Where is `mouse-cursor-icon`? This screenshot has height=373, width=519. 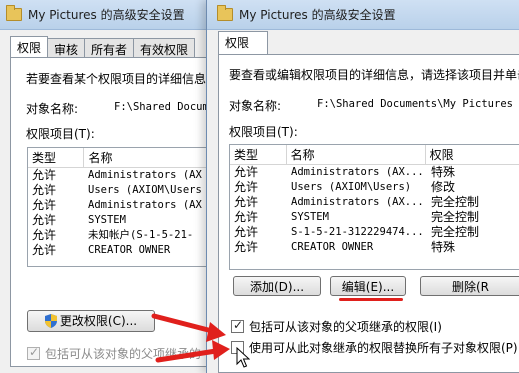 mouse-cursor-icon is located at coordinates (243, 357).